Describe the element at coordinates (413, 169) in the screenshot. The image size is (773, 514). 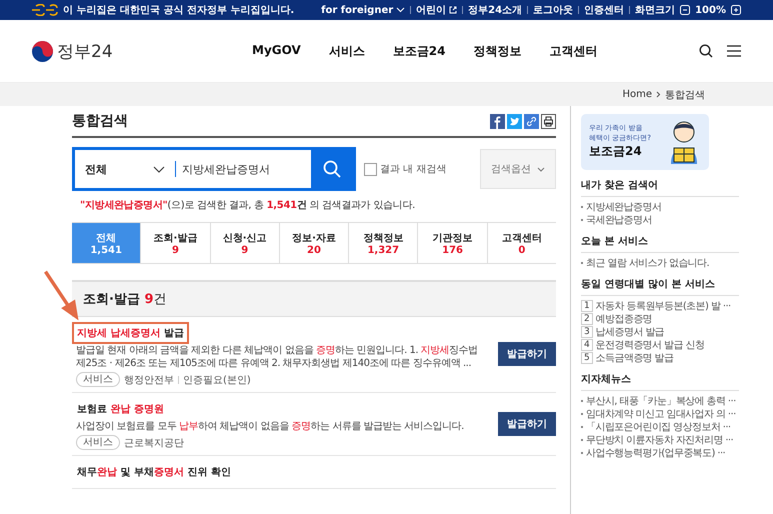
I see `checkbox-label: 결과 내 재검색` at that location.